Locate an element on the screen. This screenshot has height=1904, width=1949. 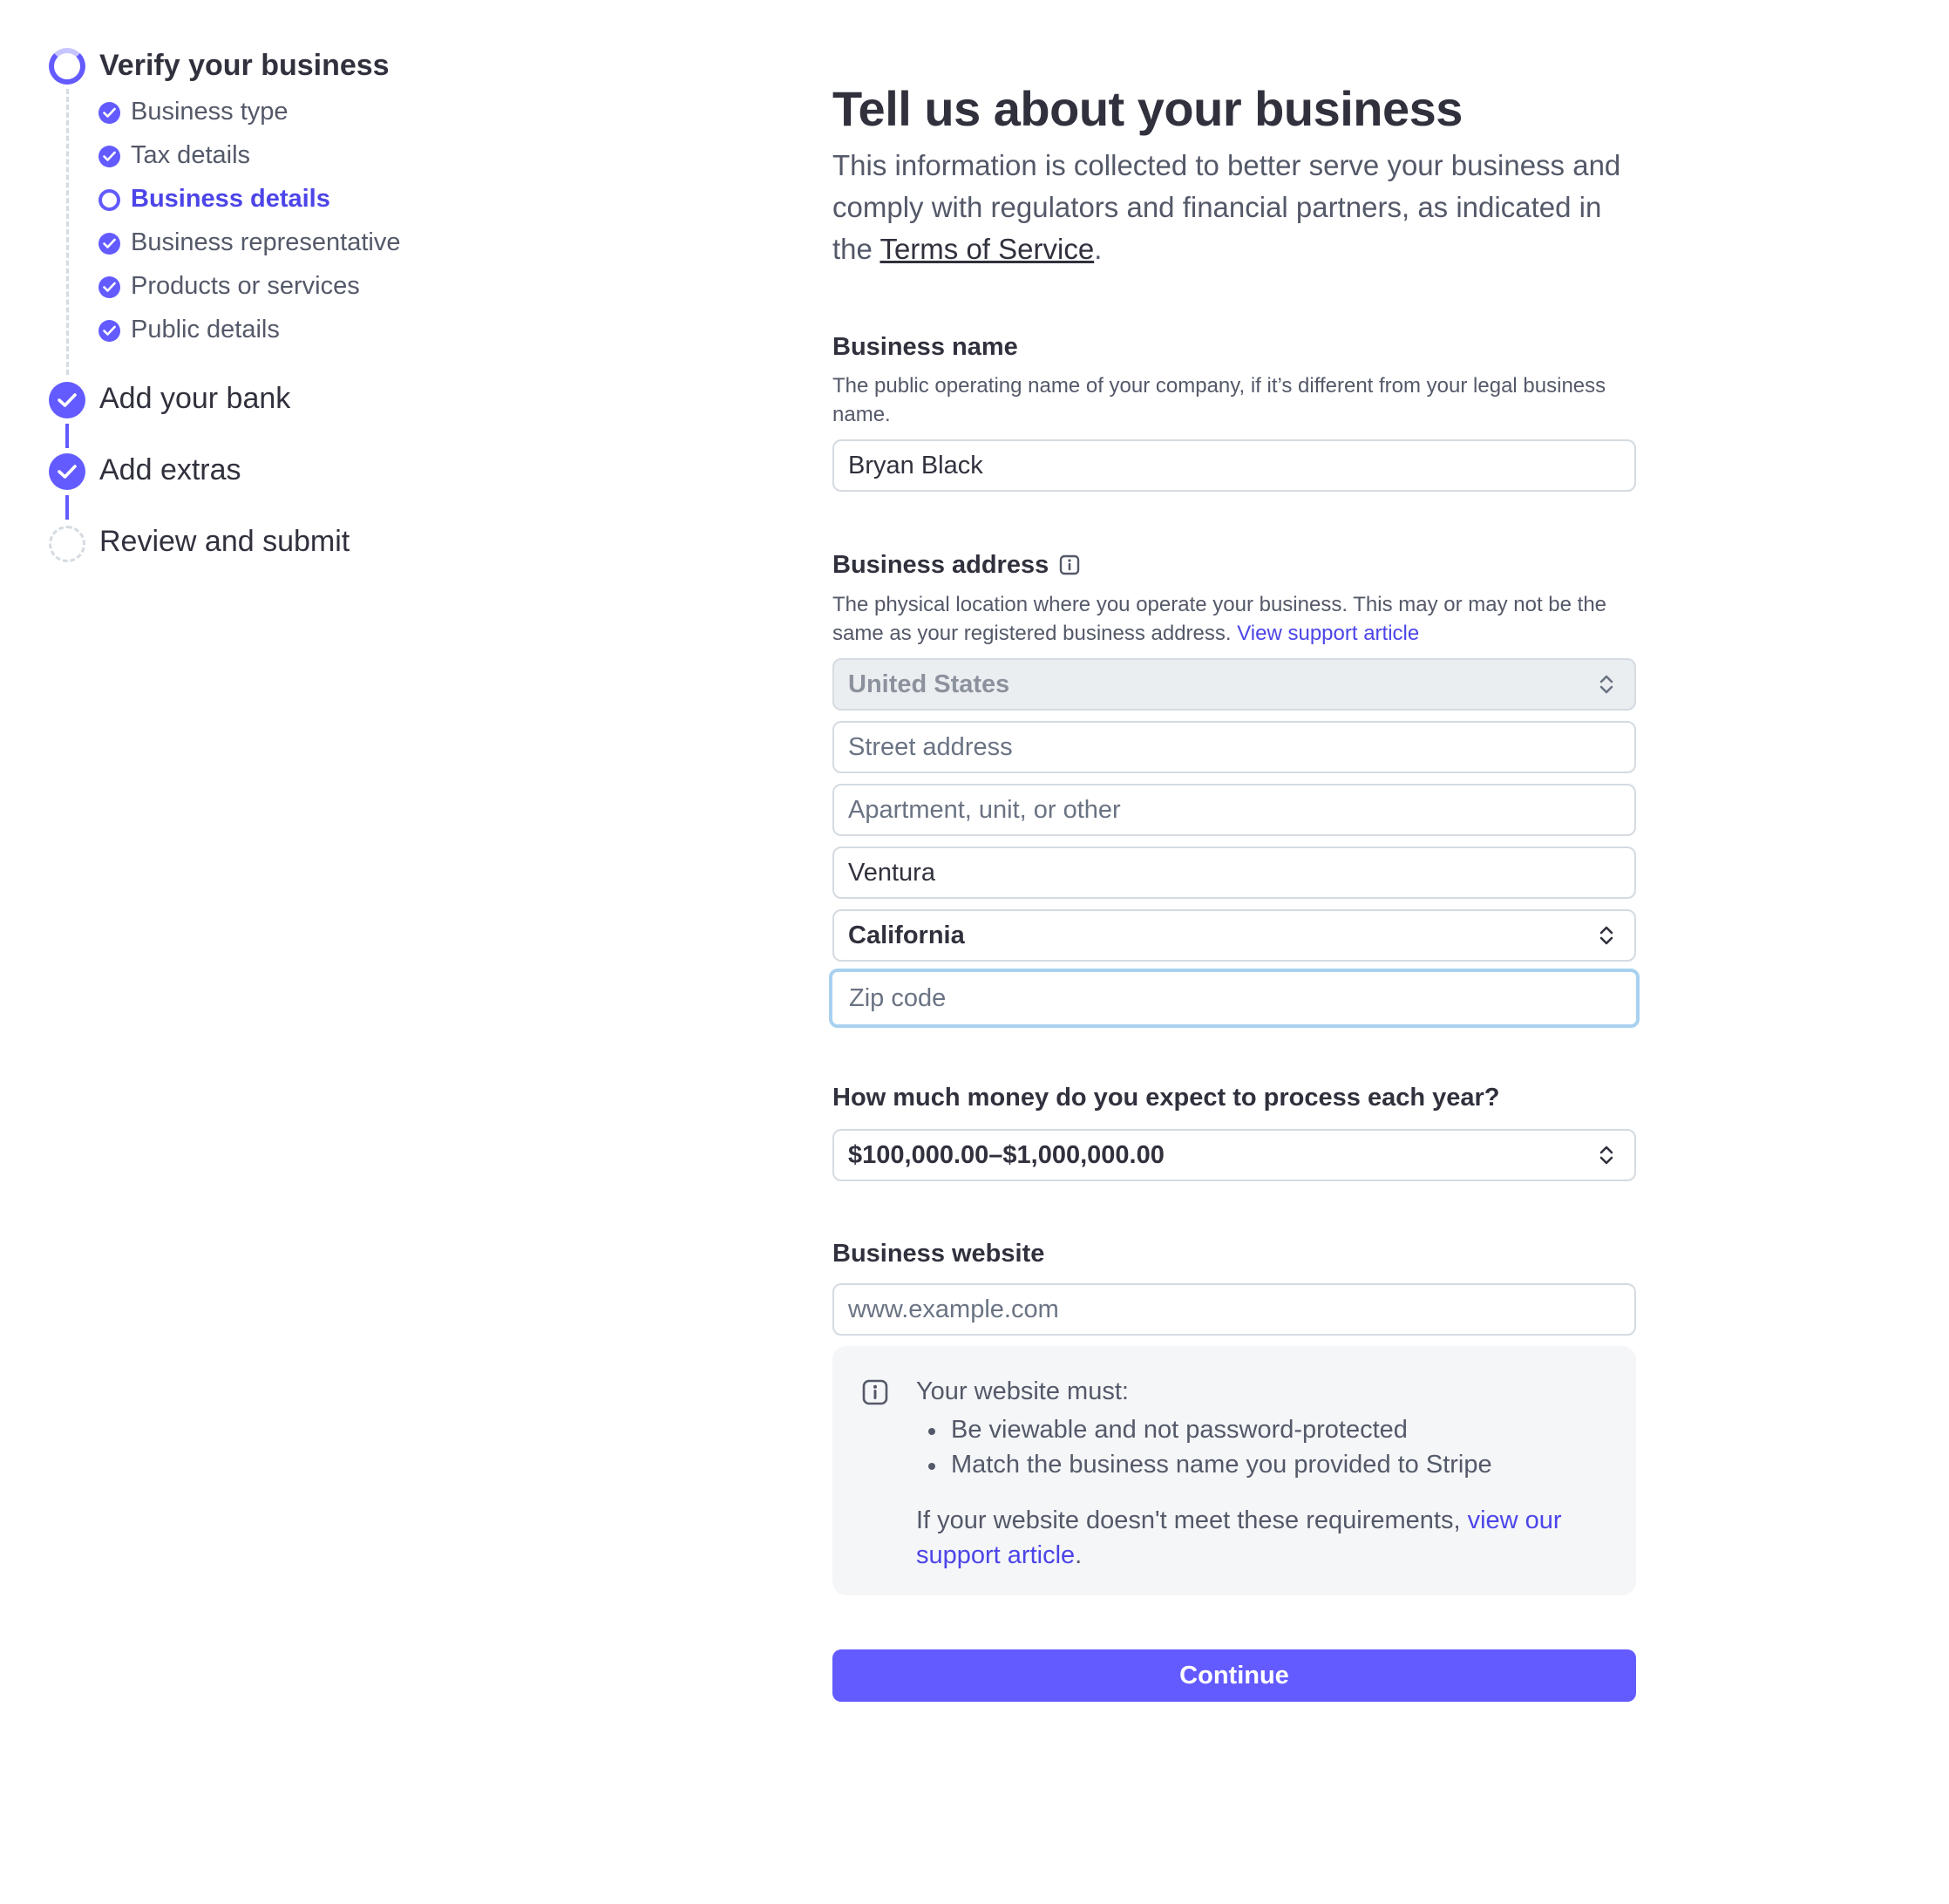
step-add-extras: Add extras is located at coordinates (170, 470).